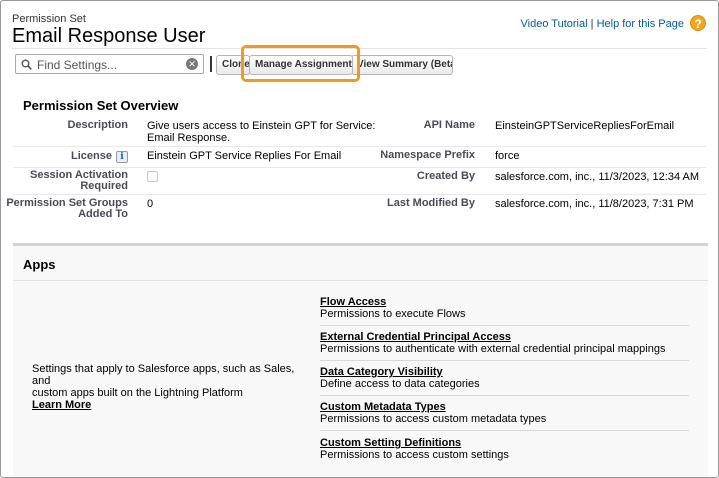  I want to click on help-for-page-link: Help for this Page, so click(640, 24).